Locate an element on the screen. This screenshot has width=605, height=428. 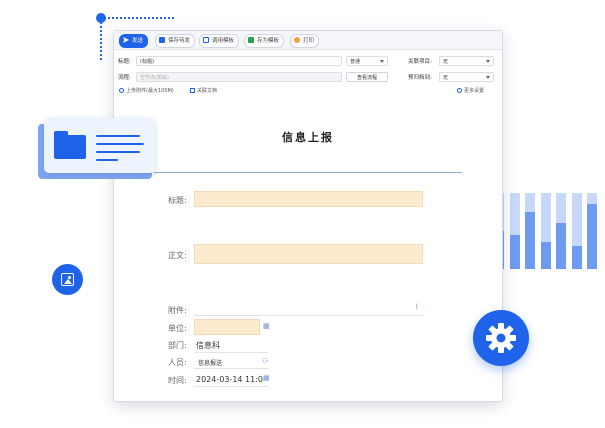
image-icon is located at coordinates (67, 279).